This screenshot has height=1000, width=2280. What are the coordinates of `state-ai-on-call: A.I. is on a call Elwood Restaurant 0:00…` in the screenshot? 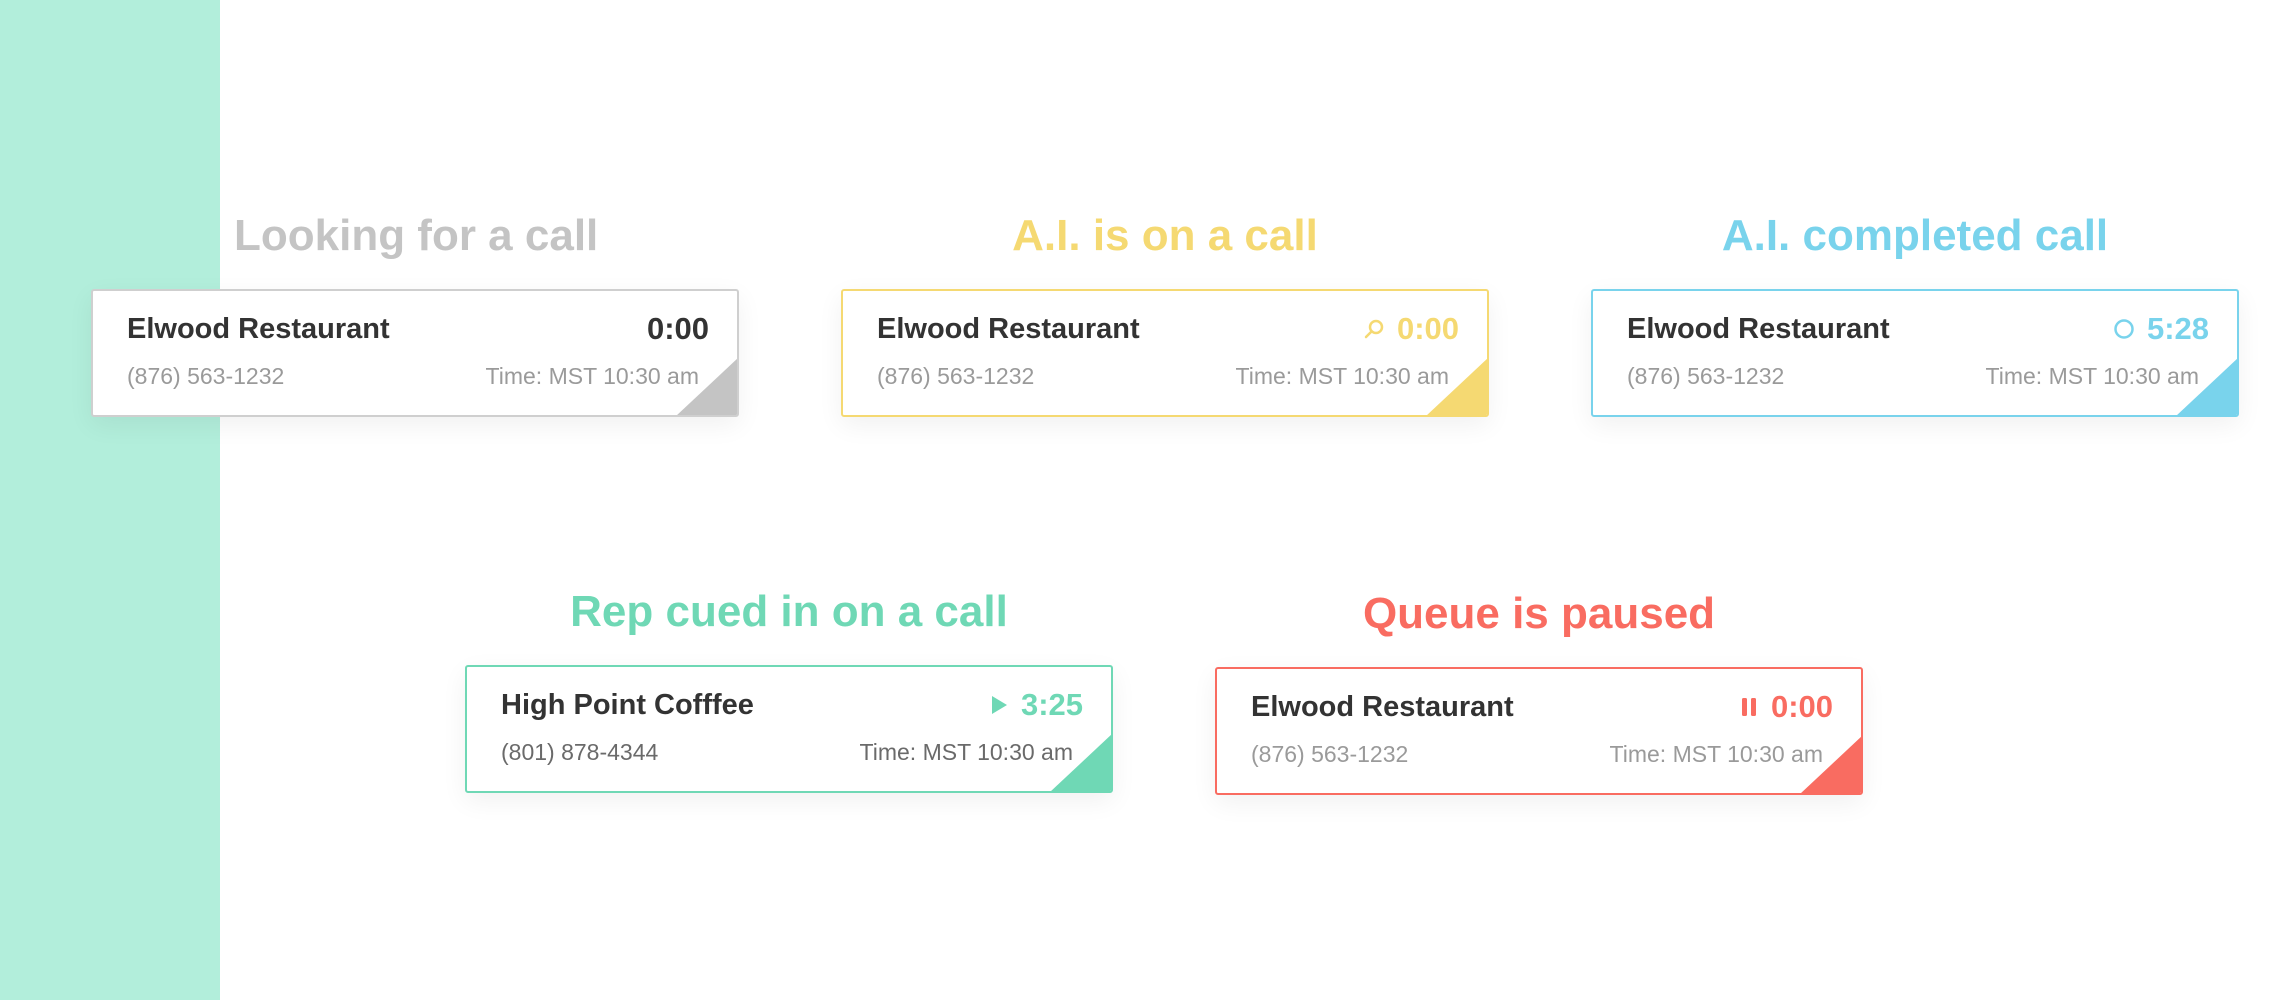 It's located at (1165, 326).